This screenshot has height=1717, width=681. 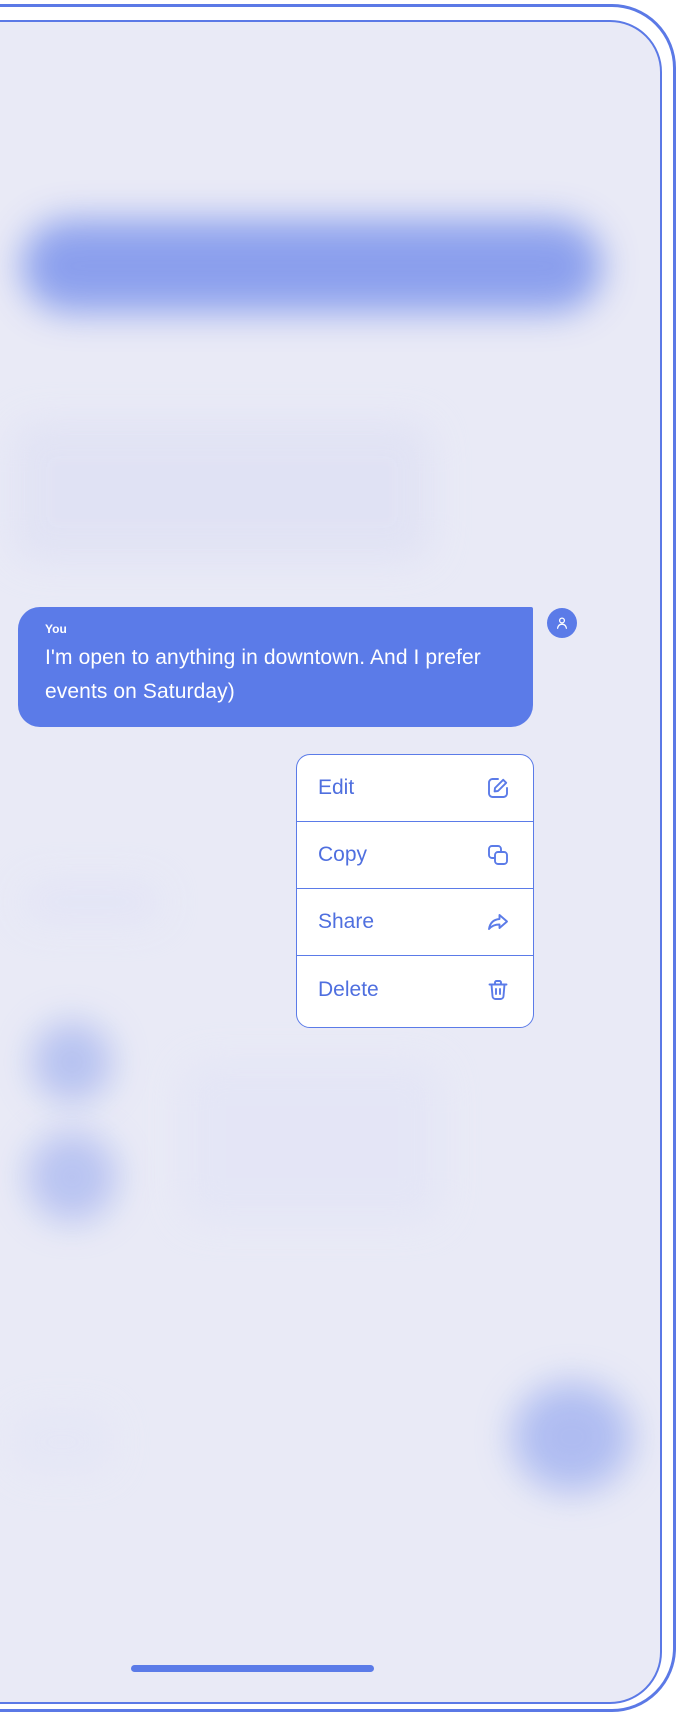 What do you see at coordinates (572, 1437) in the screenshot?
I see `blurred-send-button` at bounding box center [572, 1437].